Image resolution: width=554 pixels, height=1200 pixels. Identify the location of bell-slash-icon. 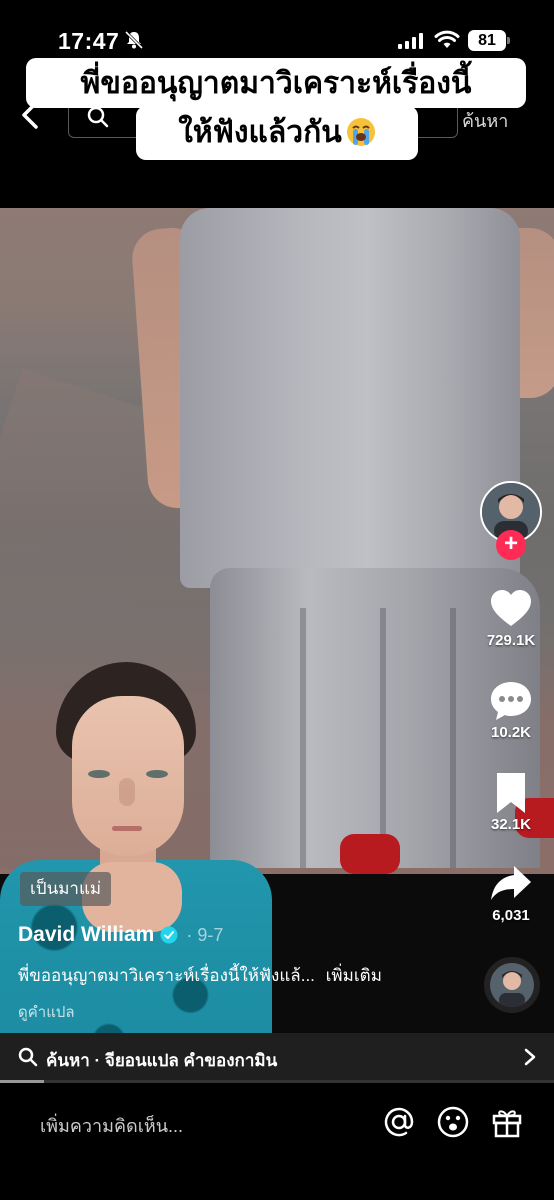
(134, 40).